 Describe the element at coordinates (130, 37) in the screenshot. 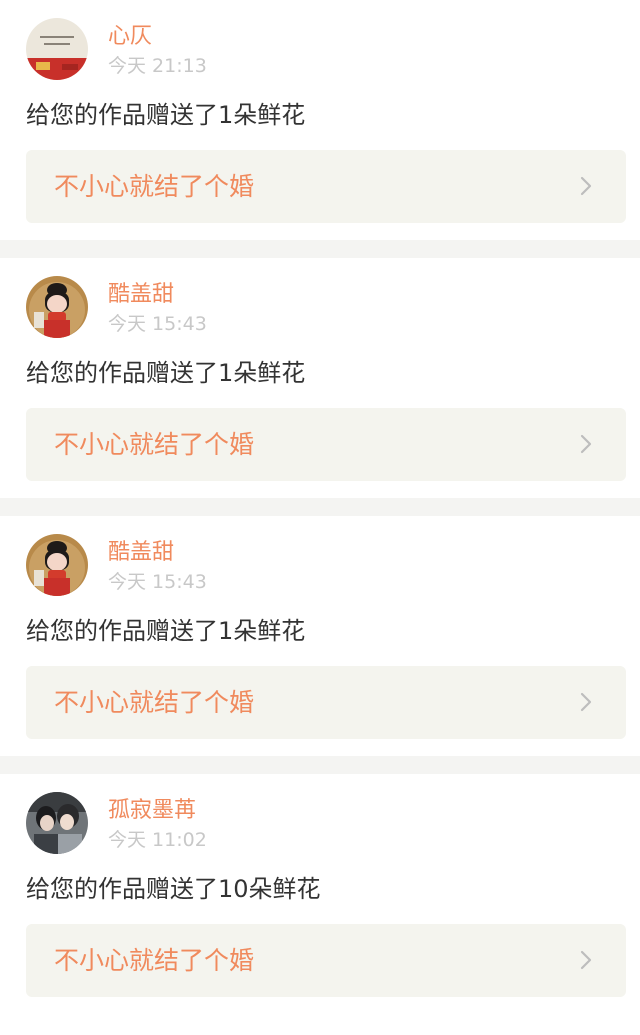

I see `username: 心仄` at that location.